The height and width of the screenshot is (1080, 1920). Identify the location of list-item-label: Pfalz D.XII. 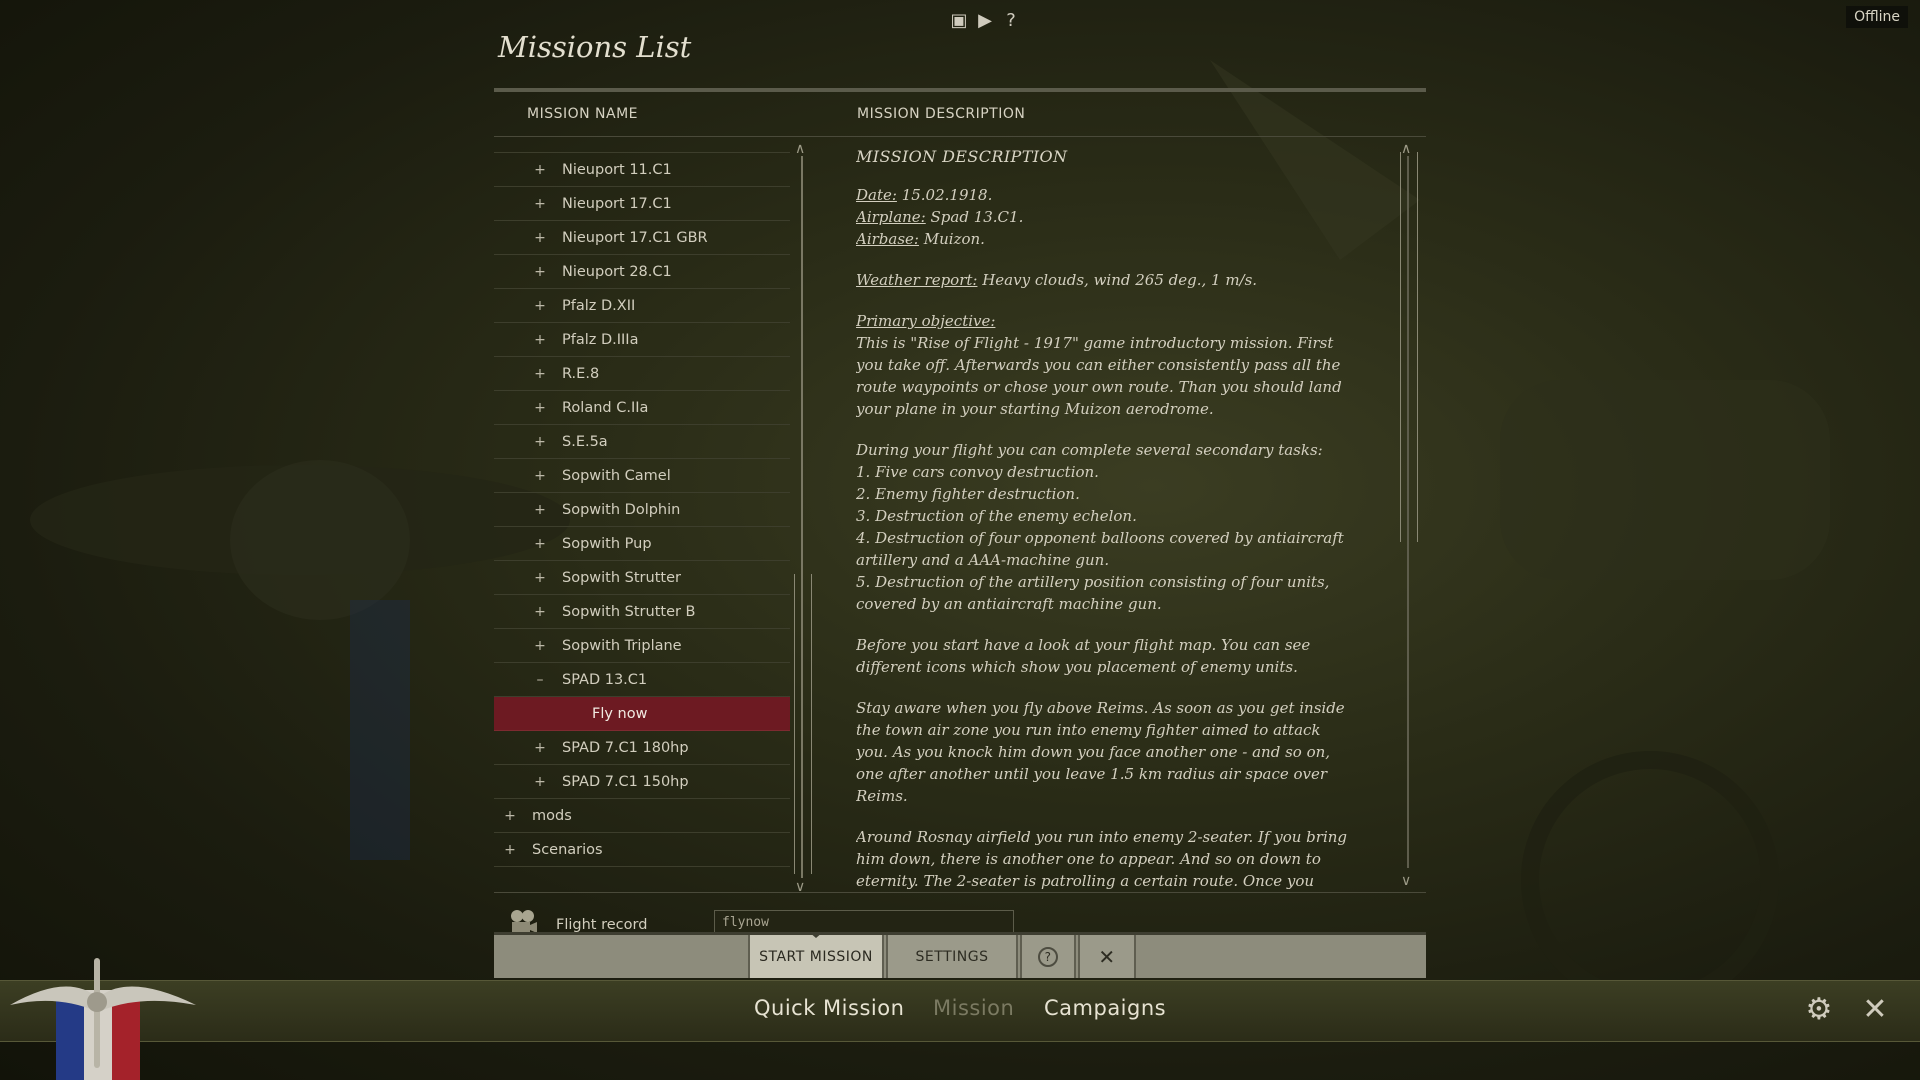
(599, 305).